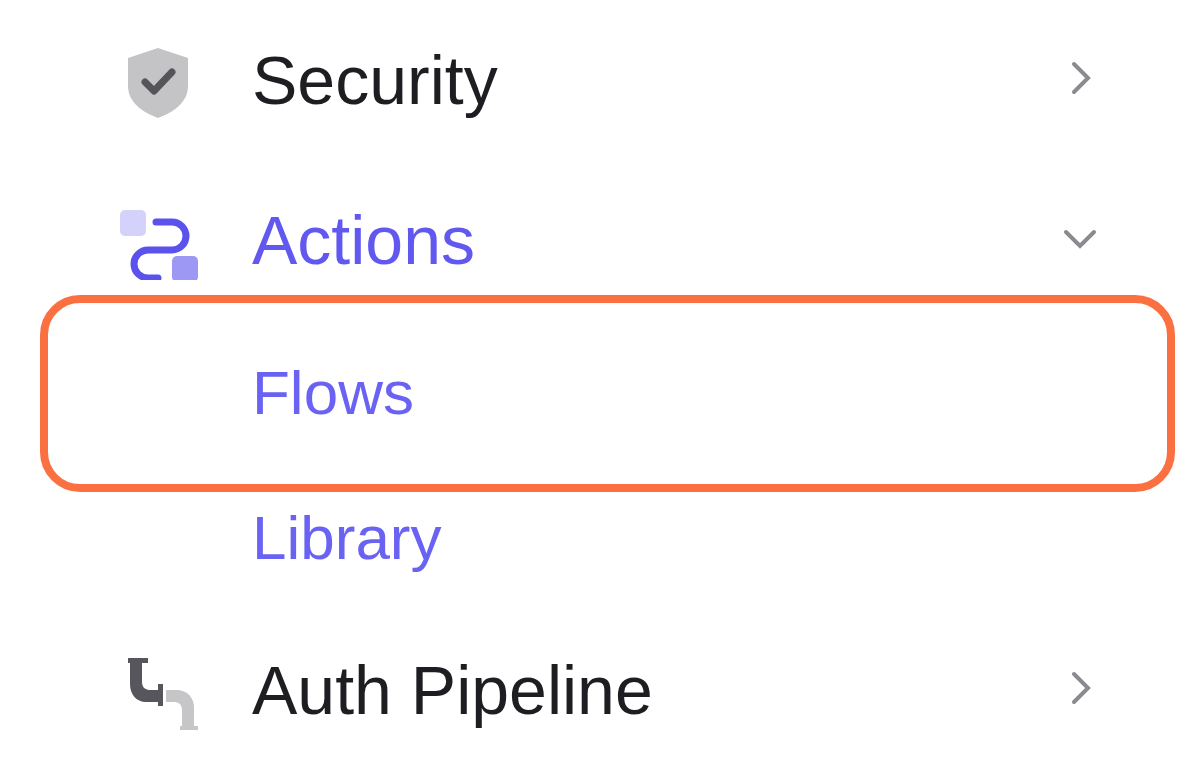  What do you see at coordinates (347, 537) in the screenshot?
I see `sidebar-subitem: Library` at bounding box center [347, 537].